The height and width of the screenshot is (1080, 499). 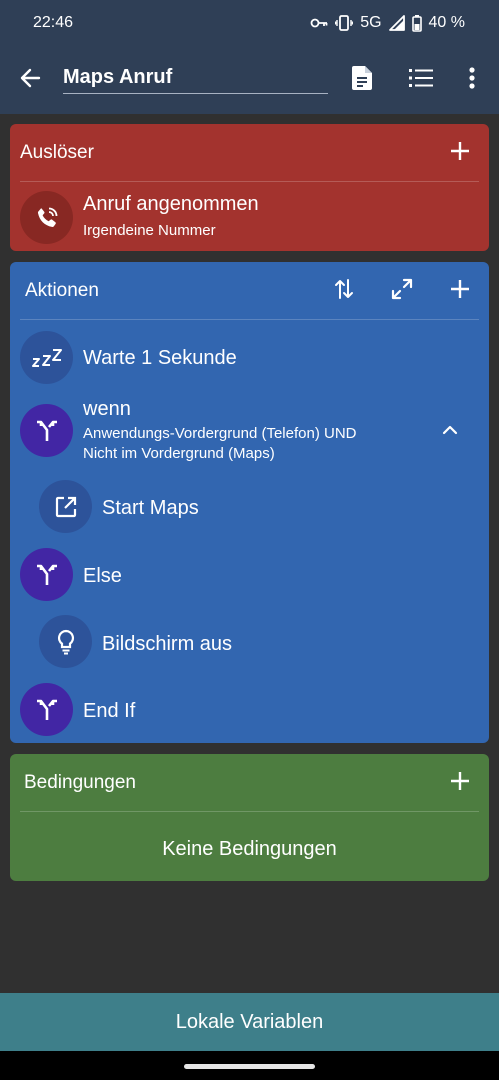 What do you see at coordinates (53, 22) in the screenshot?
I see `status-time: 22:46` at bounding box center [53, 22].